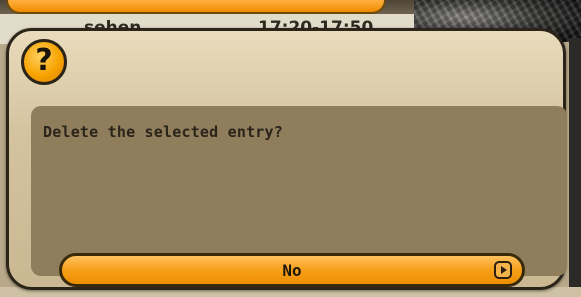 This screenshot has width=581, height=297. I want to click on no-button-label: No, so click(292, 270).